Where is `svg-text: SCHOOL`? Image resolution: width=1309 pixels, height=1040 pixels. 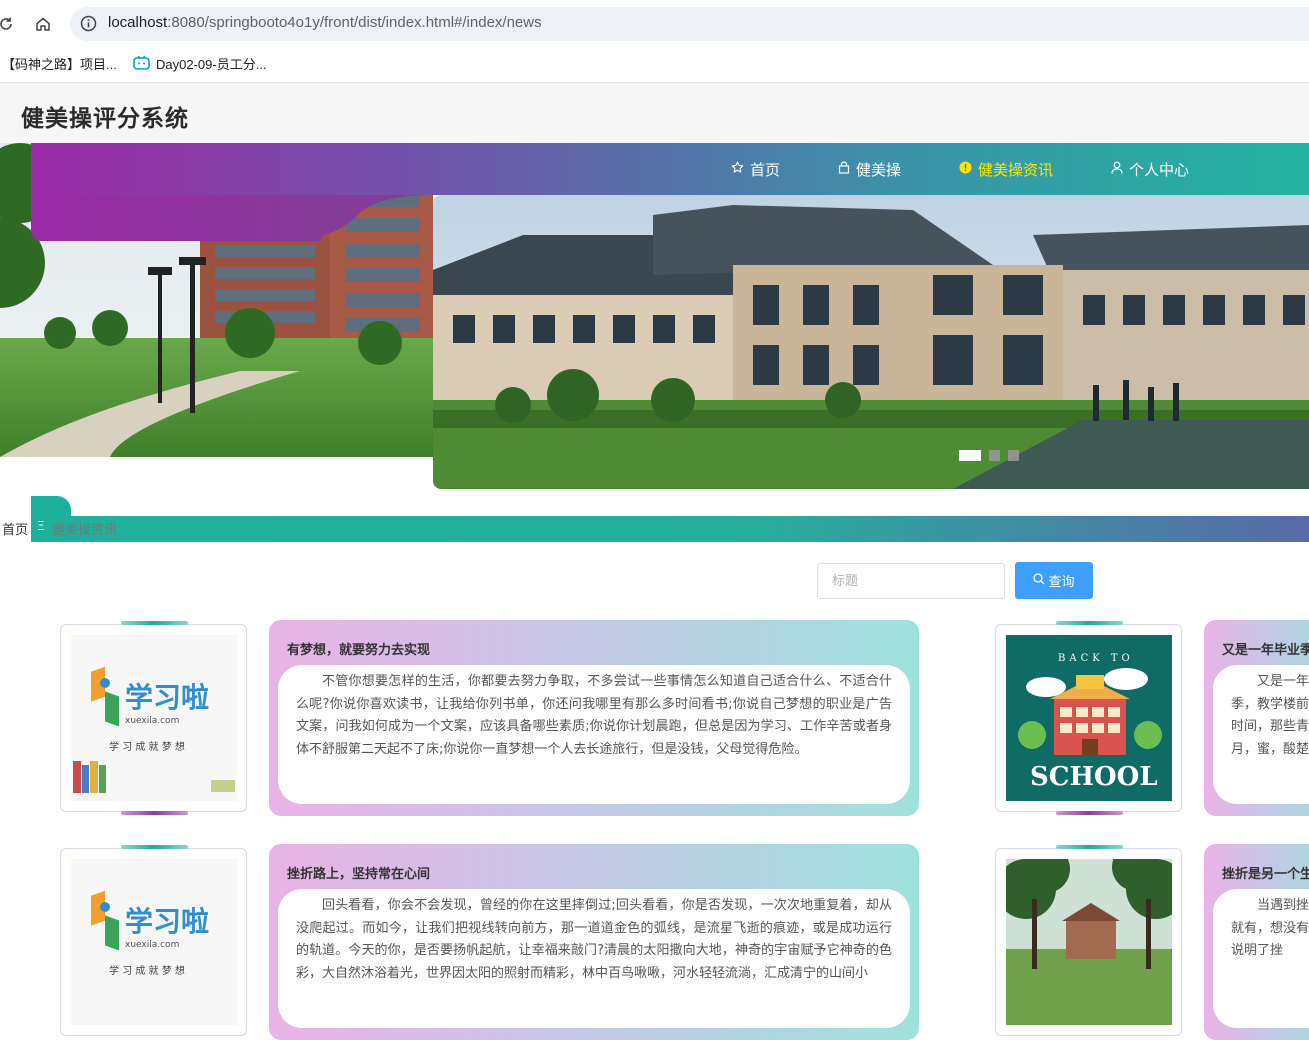
svg-text: SCHOOL is located at coordinates (1094, 777).